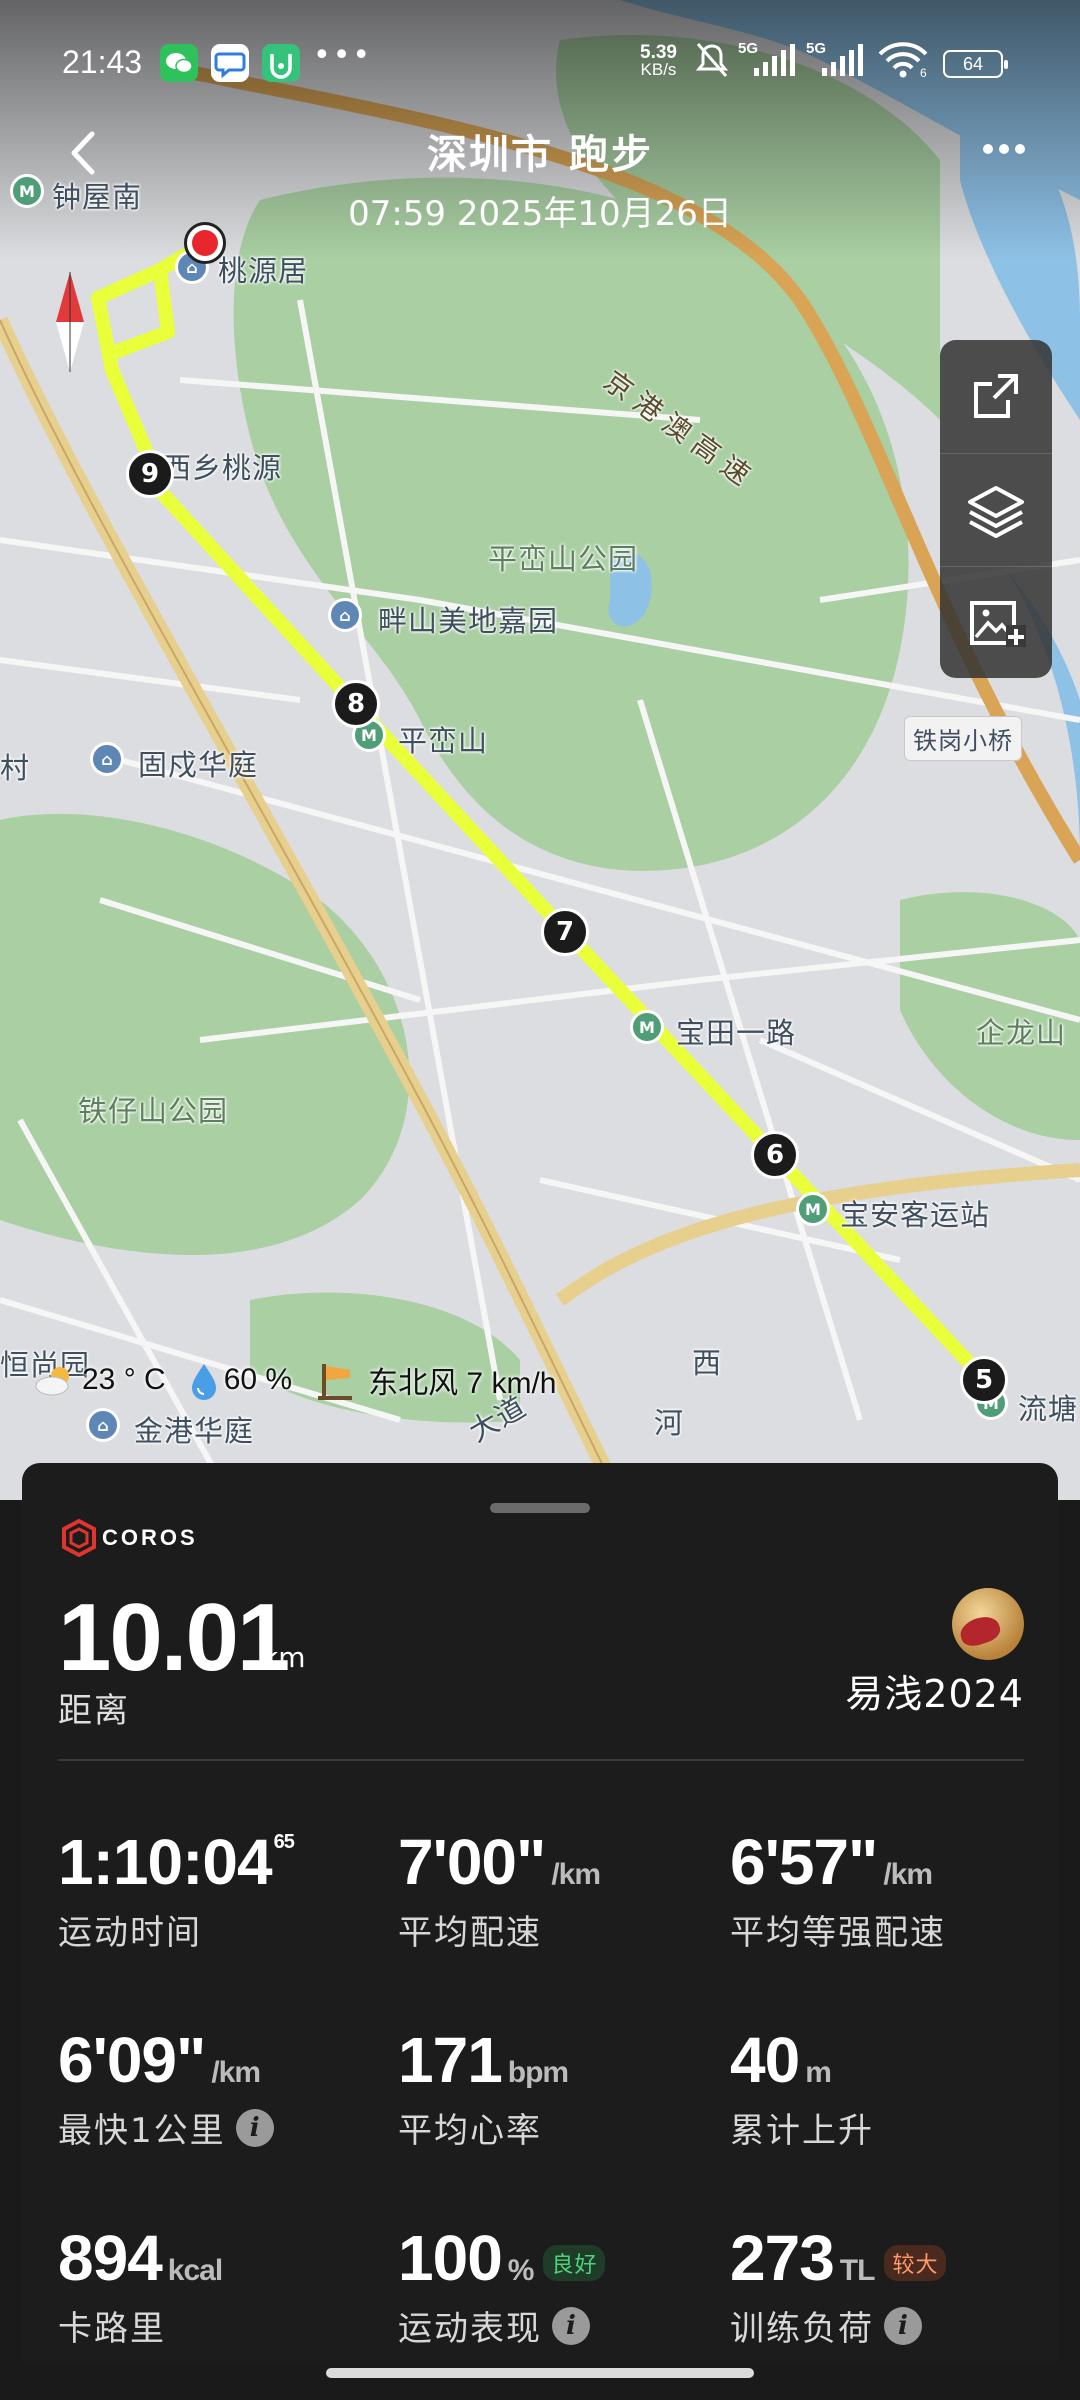 The height and width of the screenshot is (2400, 1080). What do you see at coordinates (179, 63) in the screenshot?
I see `wechat-icon` at bounding box center [179, 63].